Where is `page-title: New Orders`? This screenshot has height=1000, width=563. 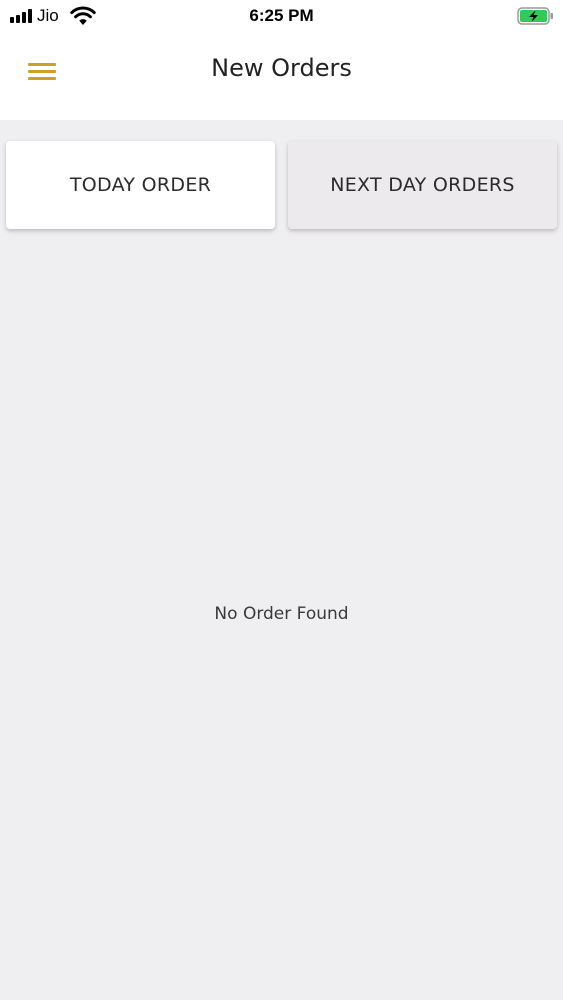 page-title: New Orders is located at coordinates (281, 68).